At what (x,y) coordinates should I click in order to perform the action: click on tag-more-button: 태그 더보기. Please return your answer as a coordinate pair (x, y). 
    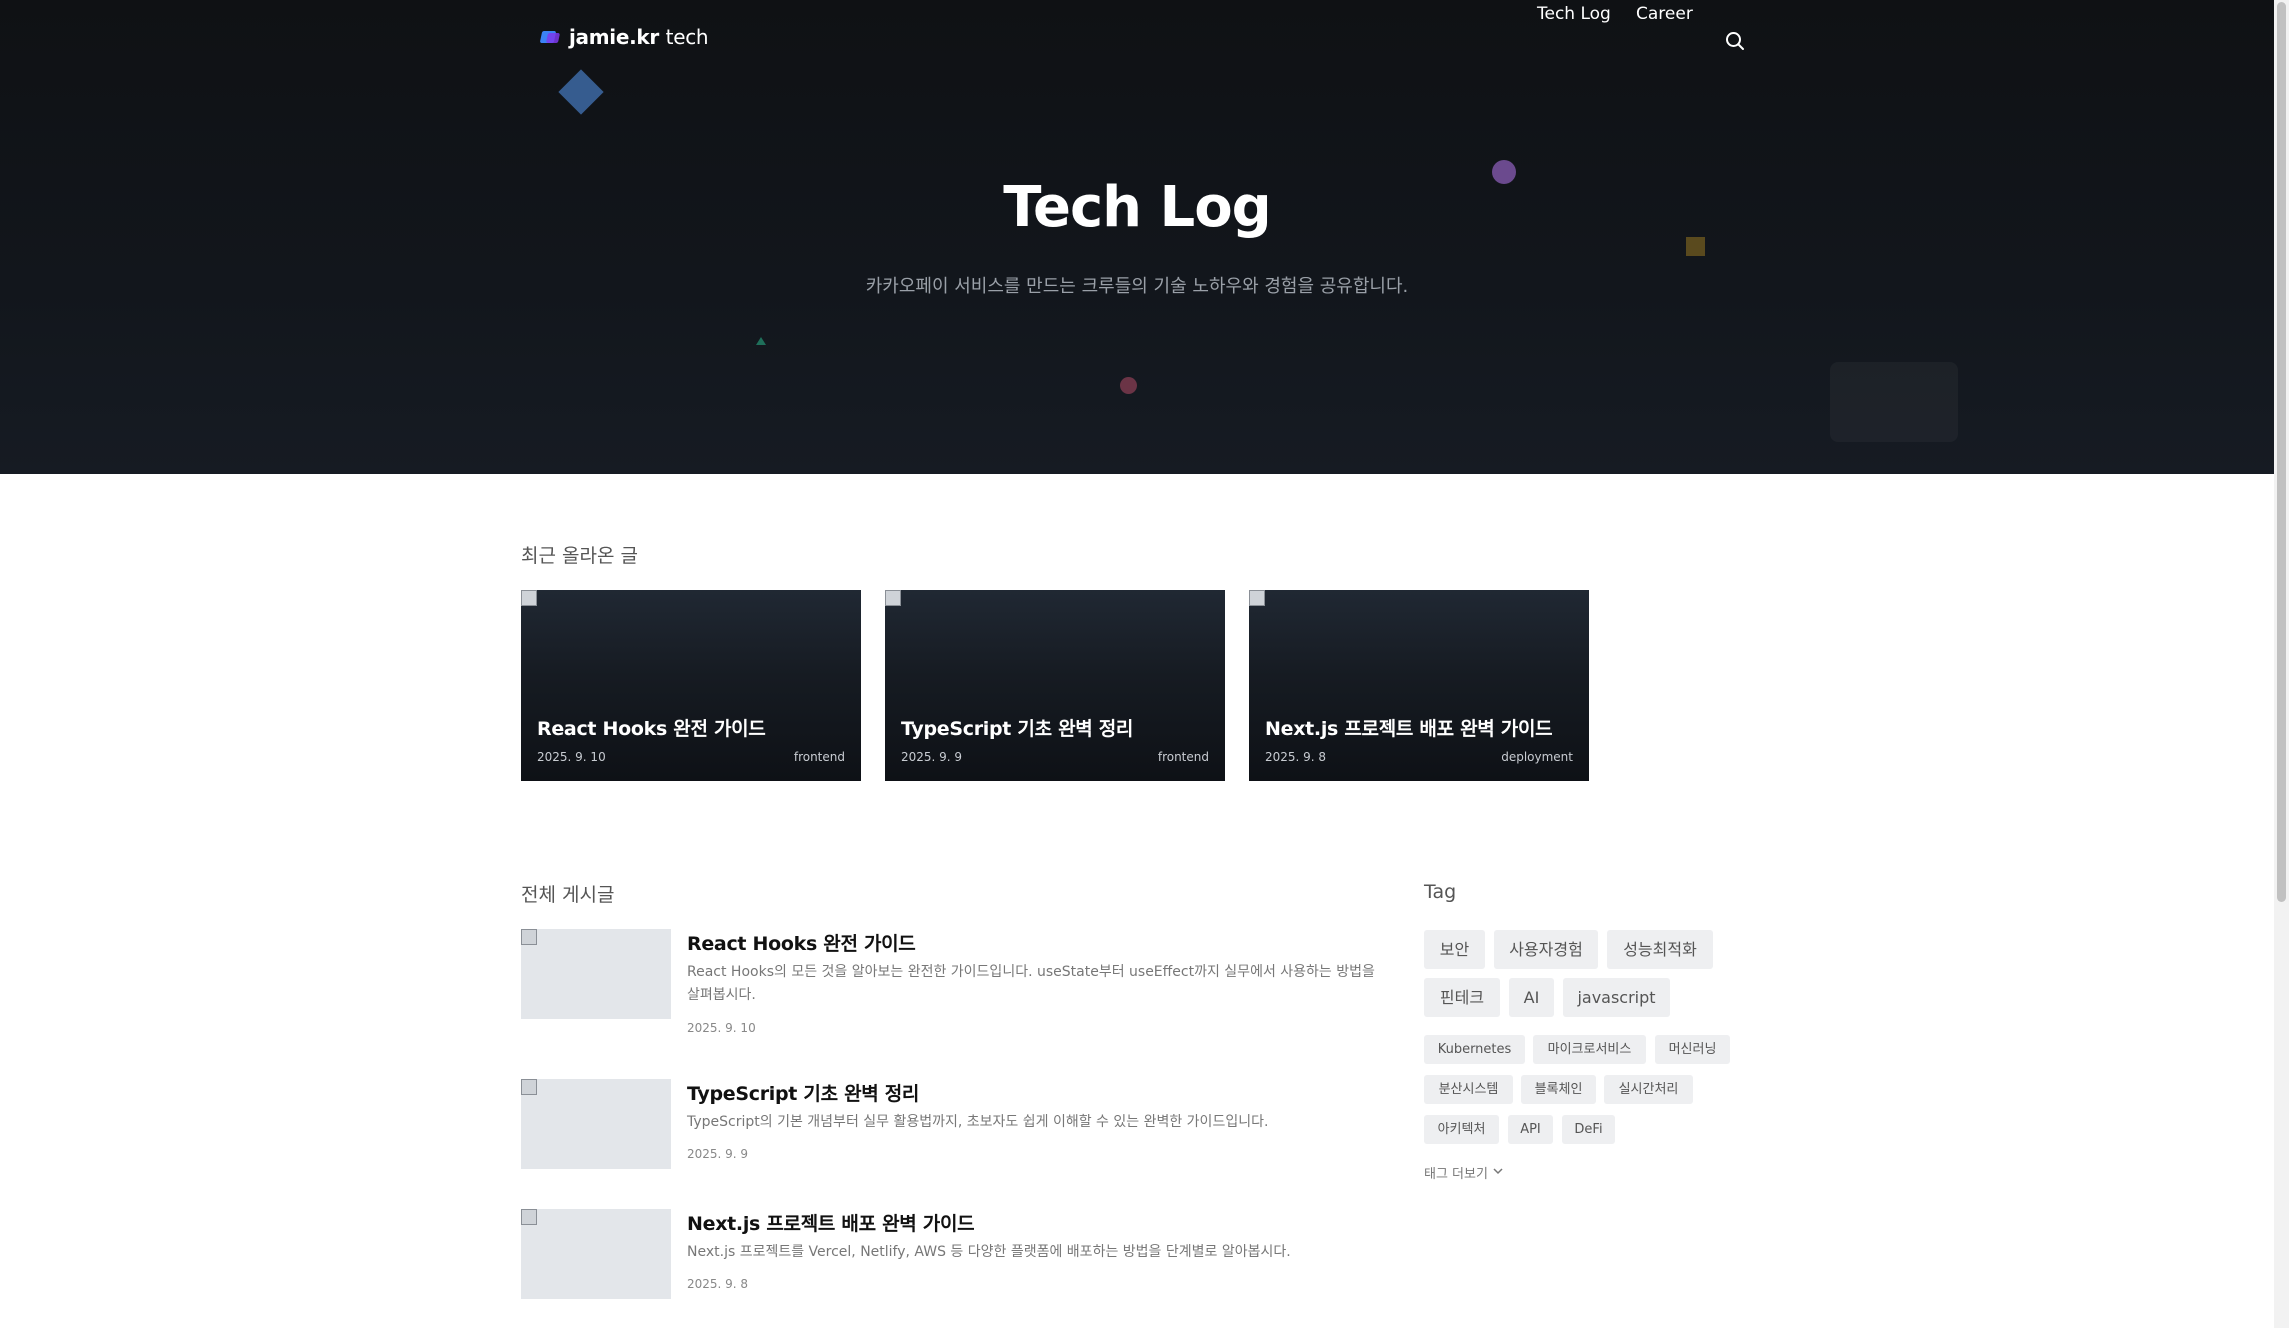
    Looking at the image, I should click on (1464, 1172).